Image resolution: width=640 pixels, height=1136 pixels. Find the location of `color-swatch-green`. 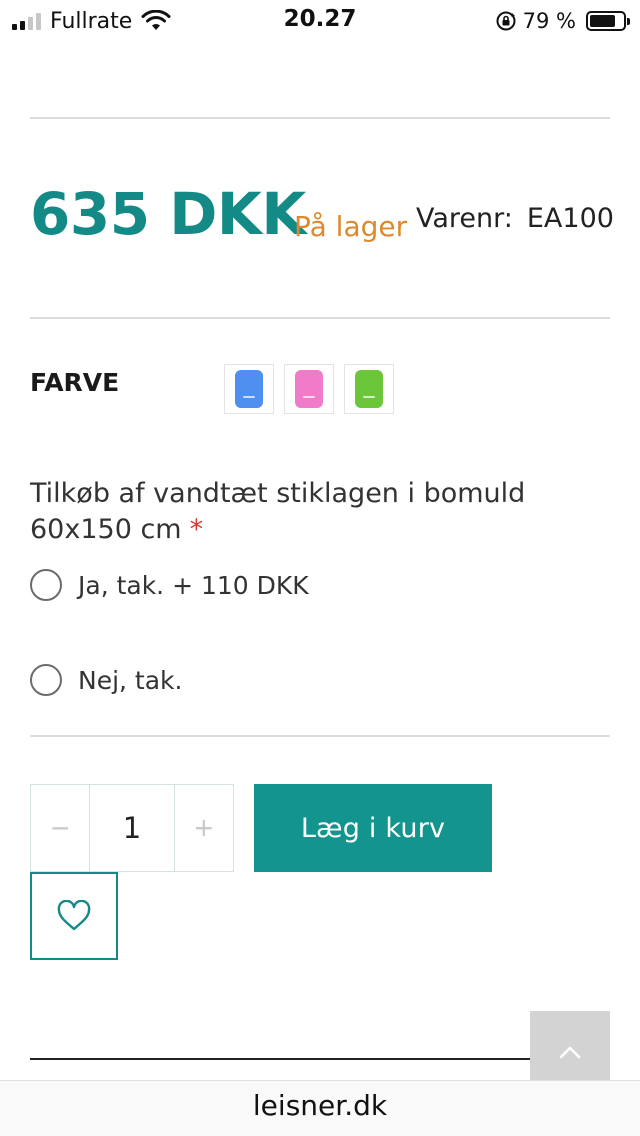

color-swatch-green is located at coordinates (369, 389).